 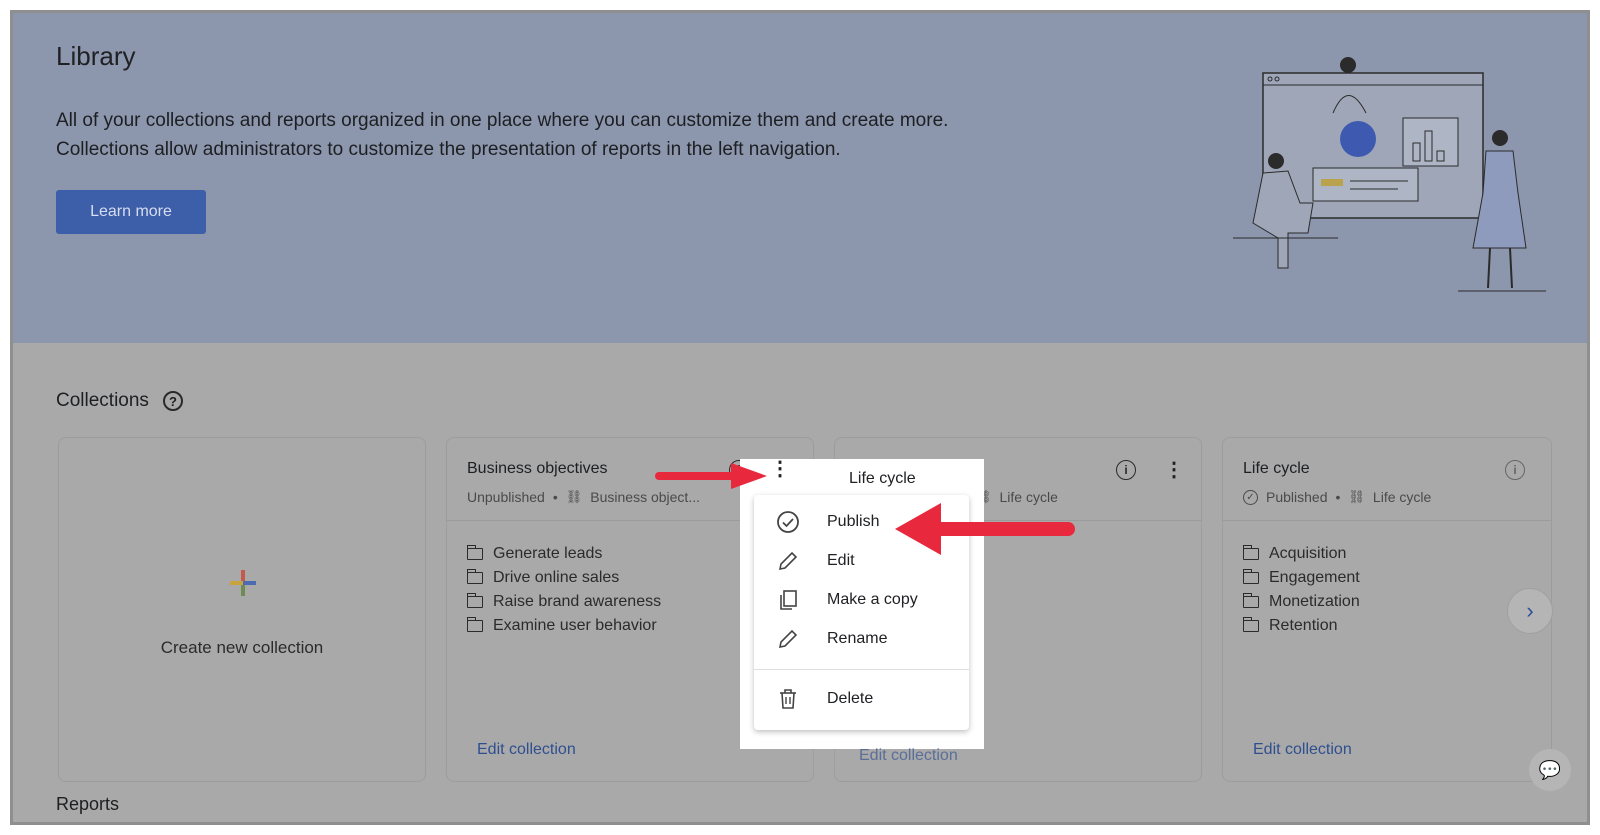 What do you see at coordinates (1387, 520) in the screenshot?
I see `card-divider` at bounding box center [1387, 520].